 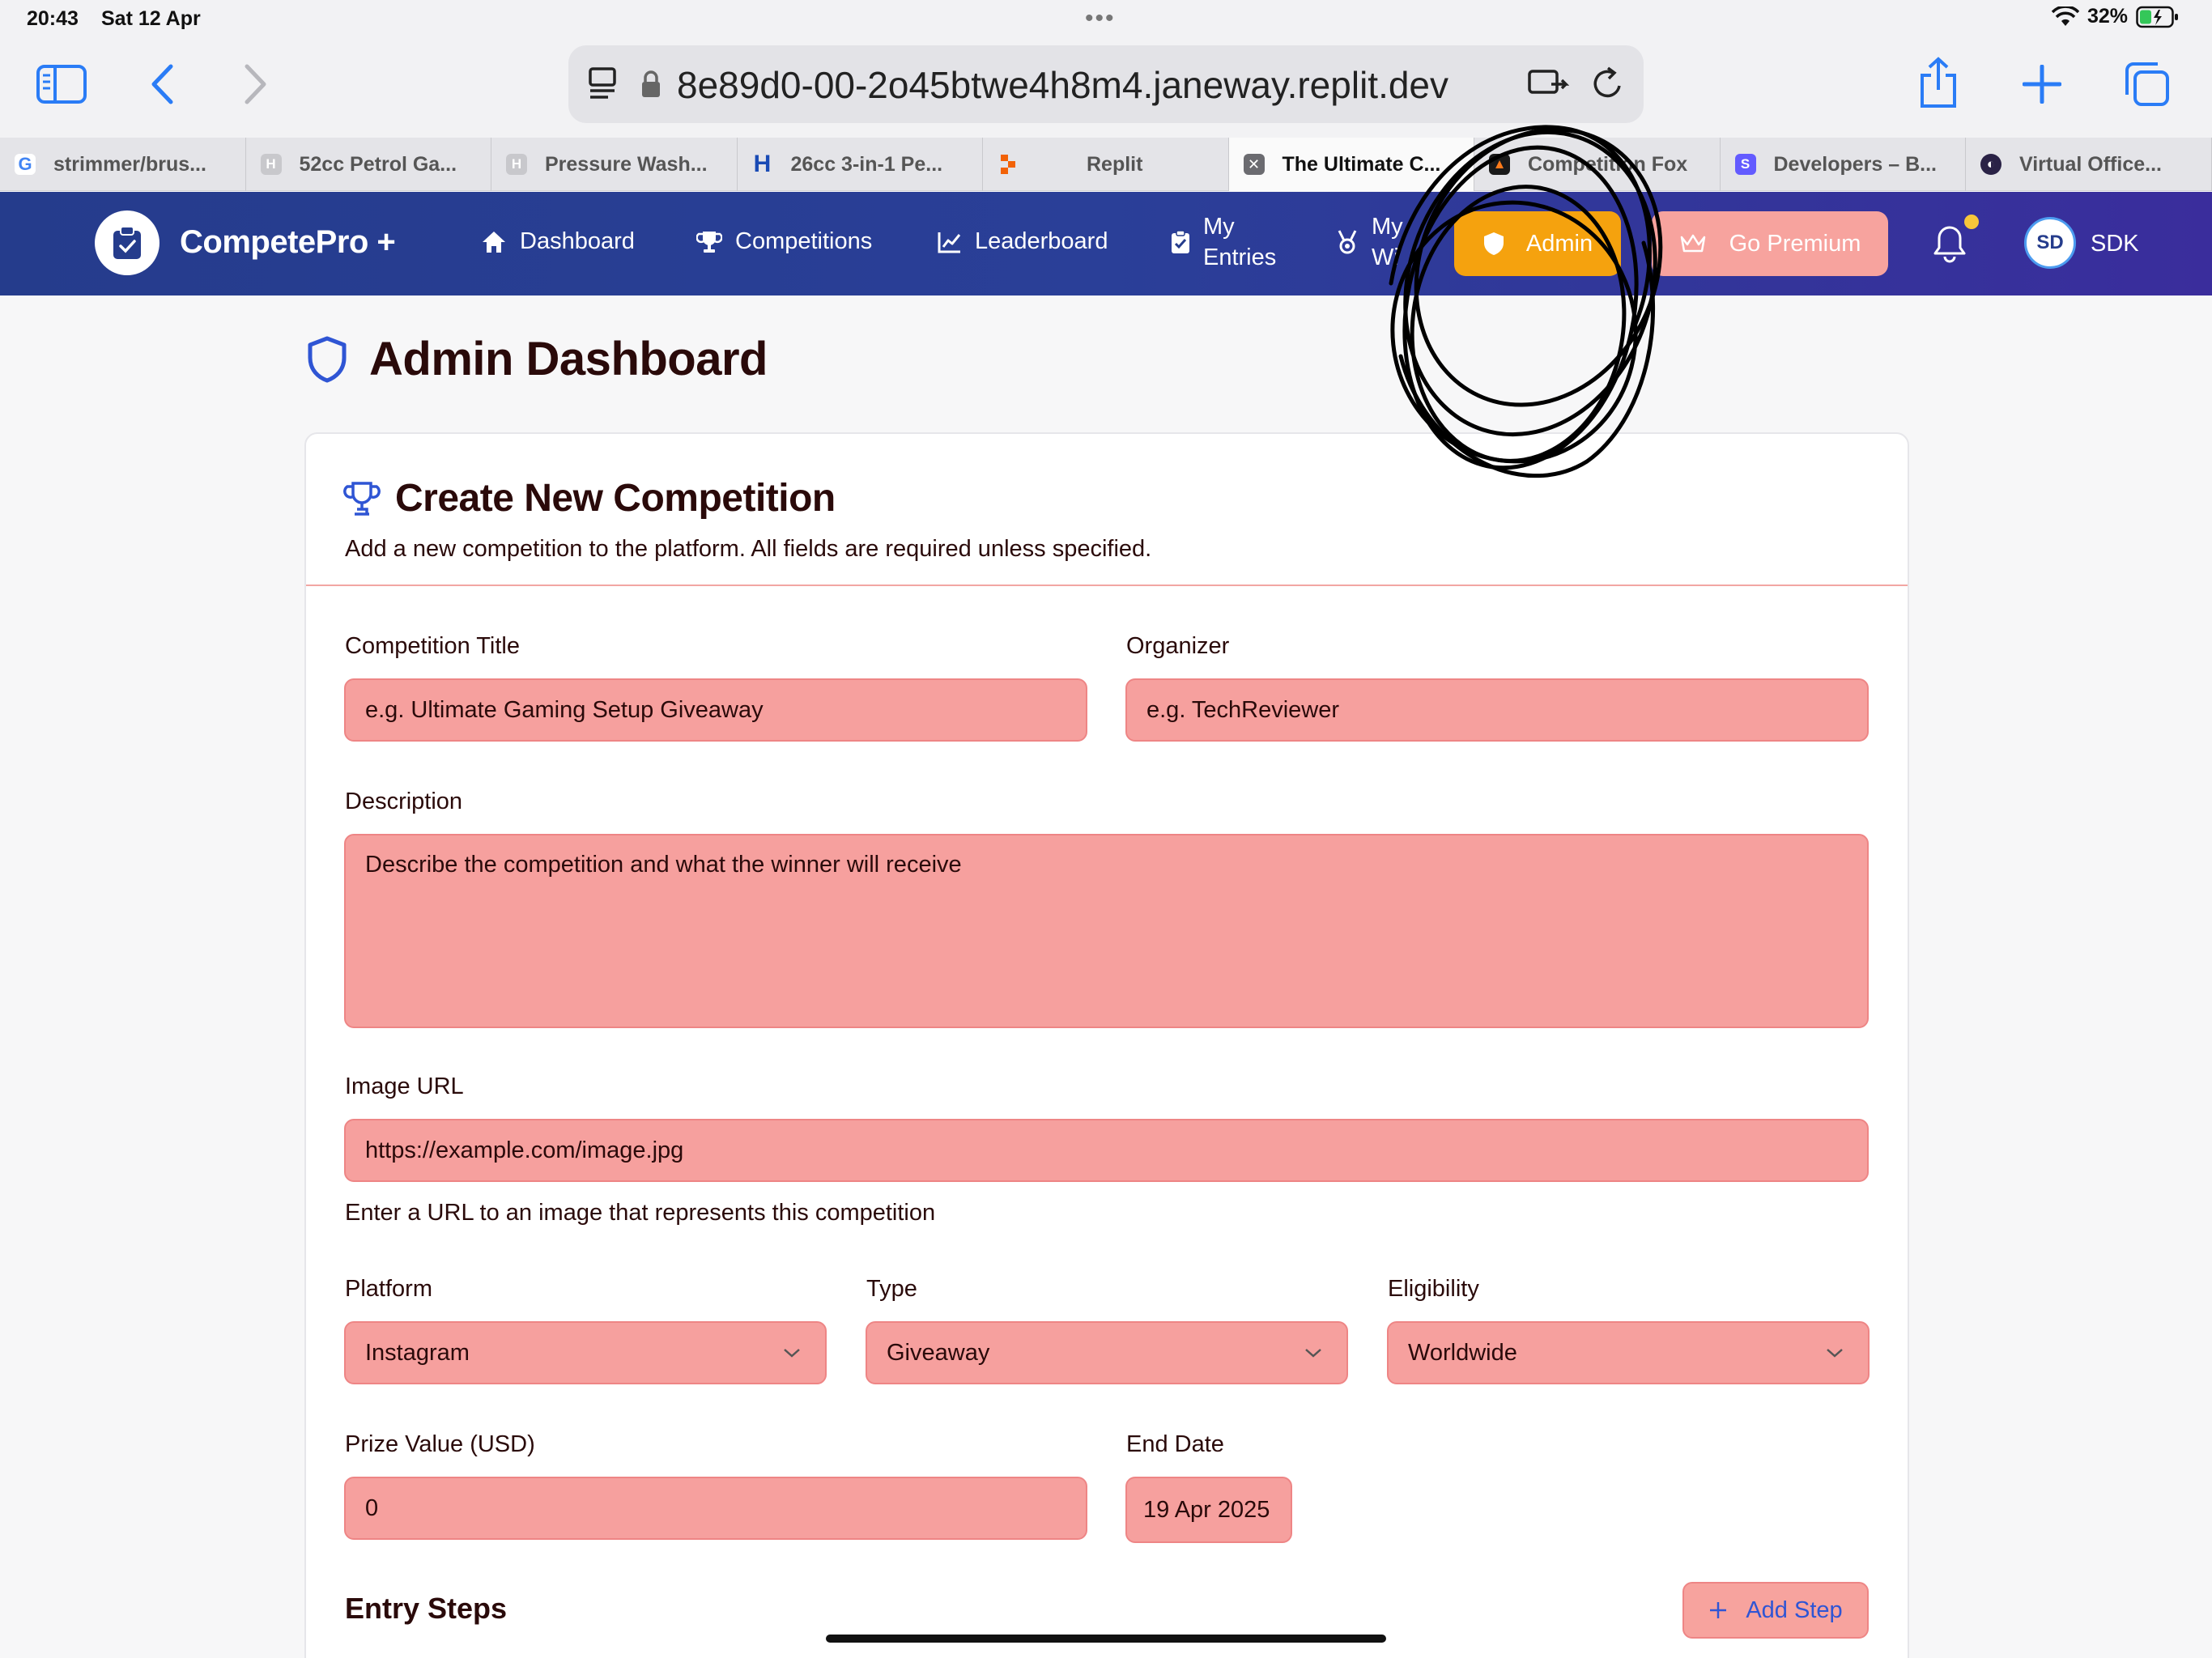 I want to click on nav-label-line1: My, so click(x=1219, y=227).